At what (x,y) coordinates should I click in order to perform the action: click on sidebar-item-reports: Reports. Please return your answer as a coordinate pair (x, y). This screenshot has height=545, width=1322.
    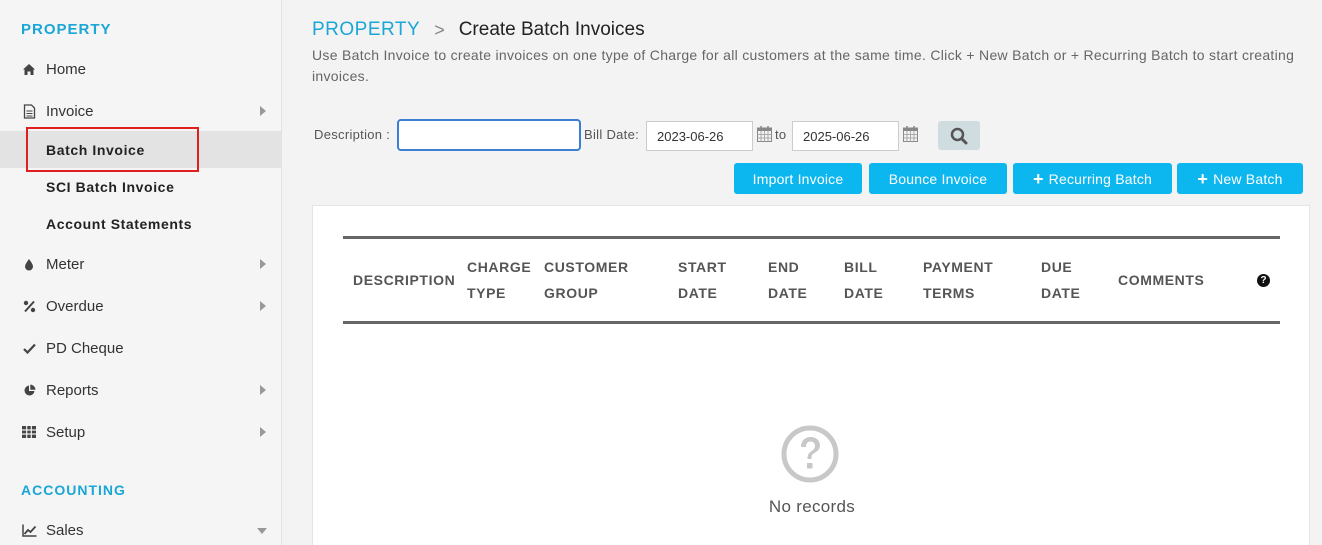
    Looking at the image, I should click on (140, 390).